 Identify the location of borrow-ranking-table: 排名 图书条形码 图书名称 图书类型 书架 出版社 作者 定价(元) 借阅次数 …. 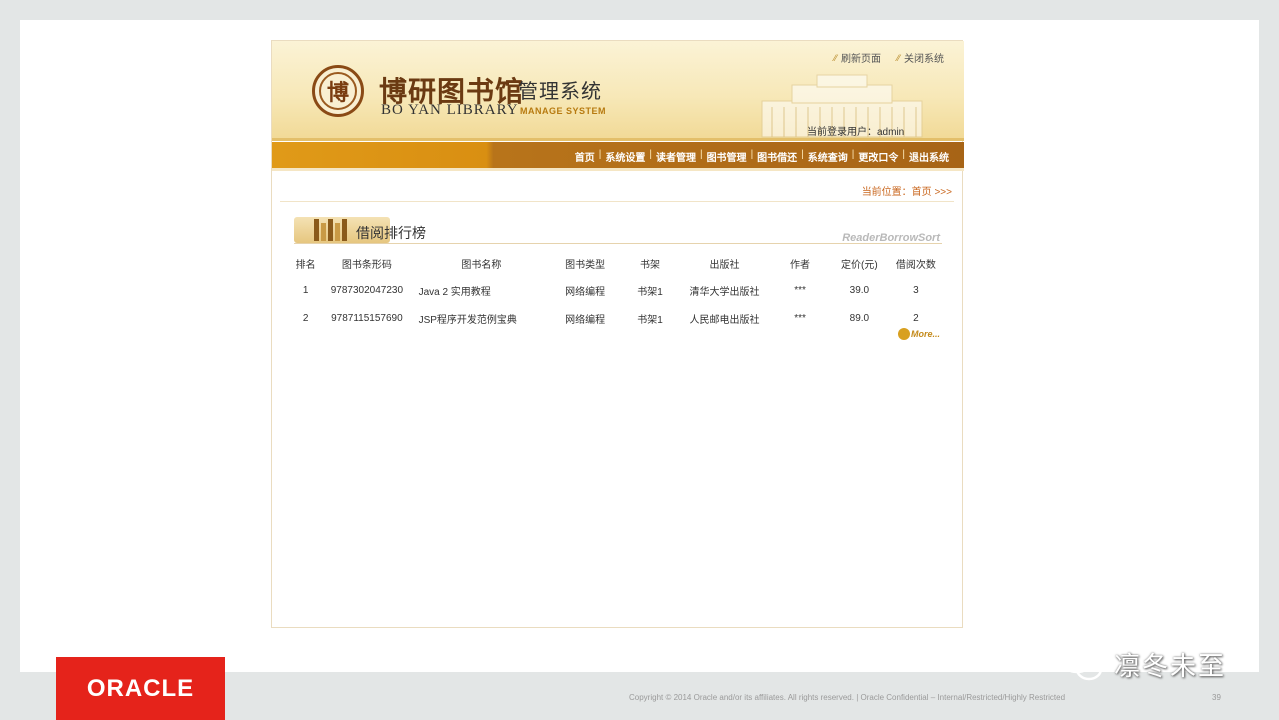
(617, 291).